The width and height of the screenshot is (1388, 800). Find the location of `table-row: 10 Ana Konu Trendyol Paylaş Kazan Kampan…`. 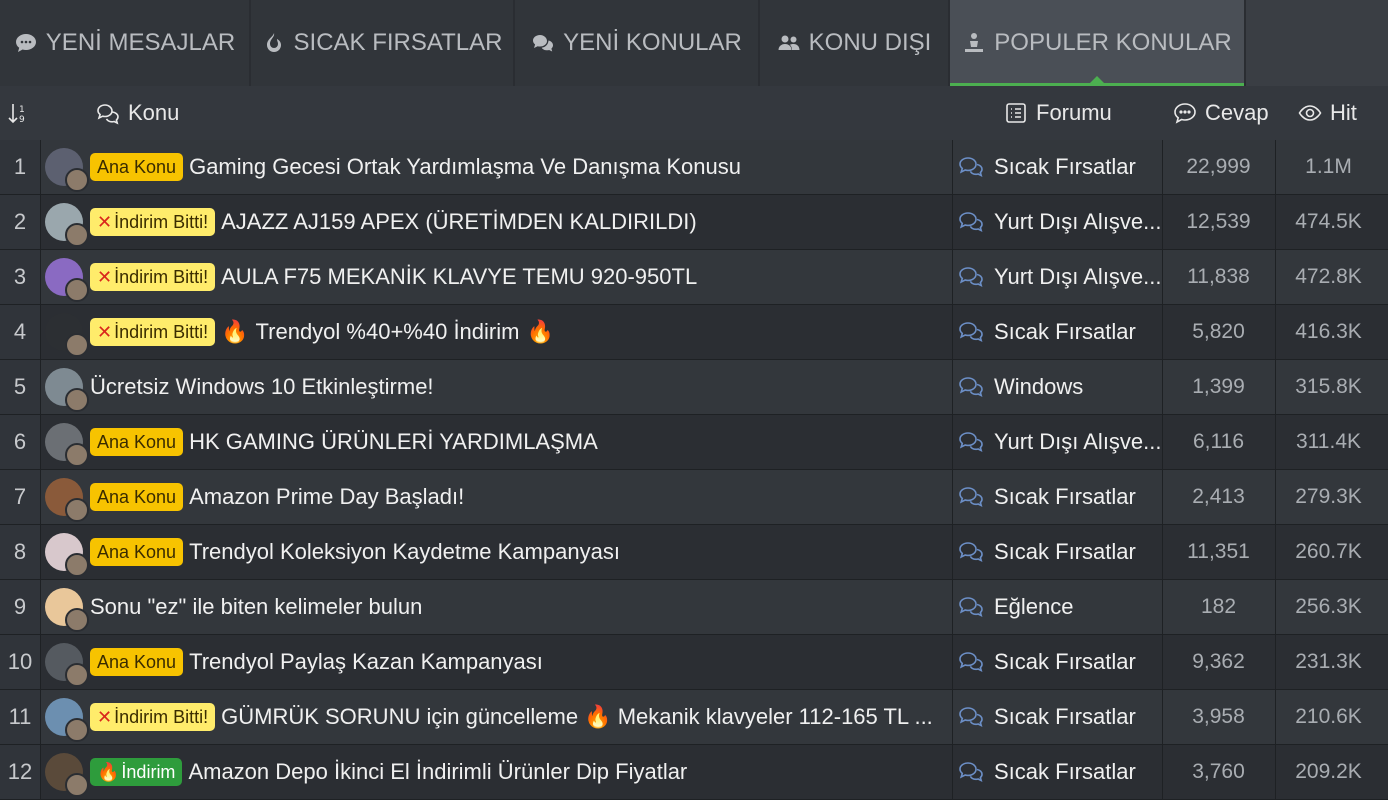

table-row: 10 Ana Konu Trendyol Paylaş Kazan Kampan… is located at coordinates (694, 662).